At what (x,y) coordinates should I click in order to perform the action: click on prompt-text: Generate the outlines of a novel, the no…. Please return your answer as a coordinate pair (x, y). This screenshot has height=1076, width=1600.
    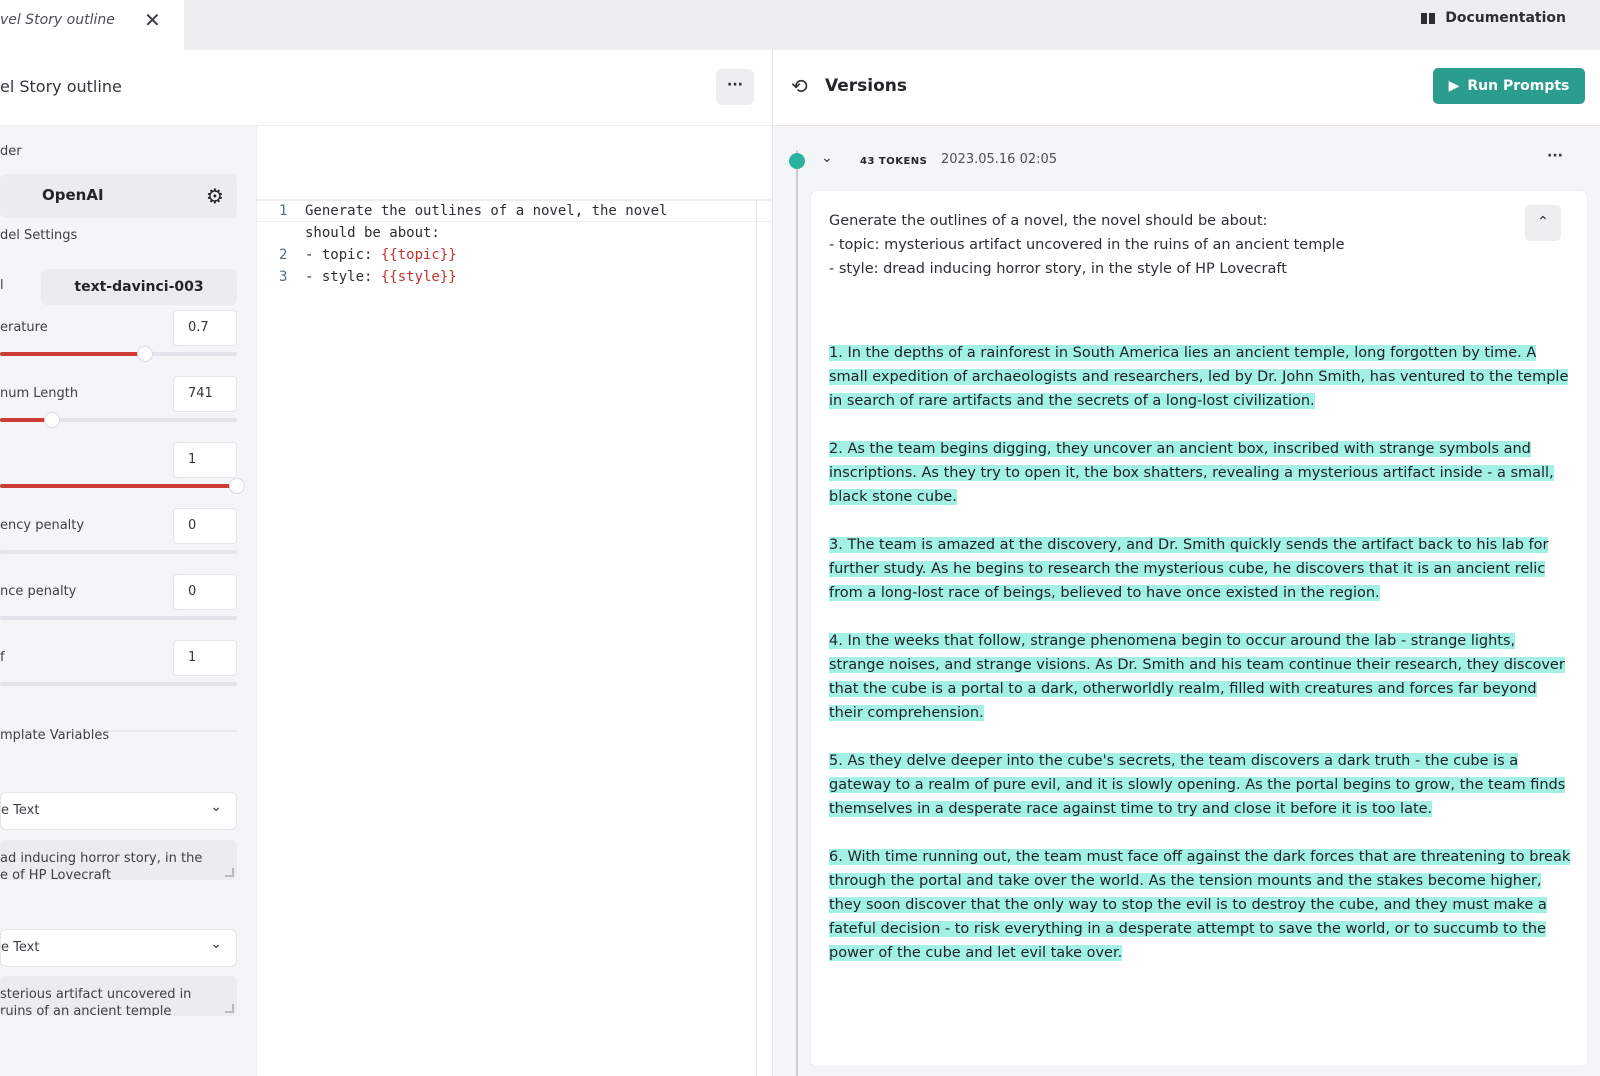
    Looking at the image, I should click on (1174, 245).